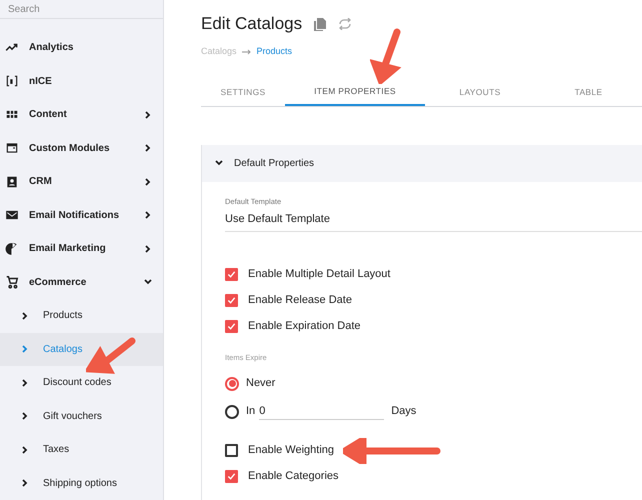 The image size is (642, 500). Describe the element at coordinates (345, 24) in the screenshot. I see `refresh-icon` at that location.